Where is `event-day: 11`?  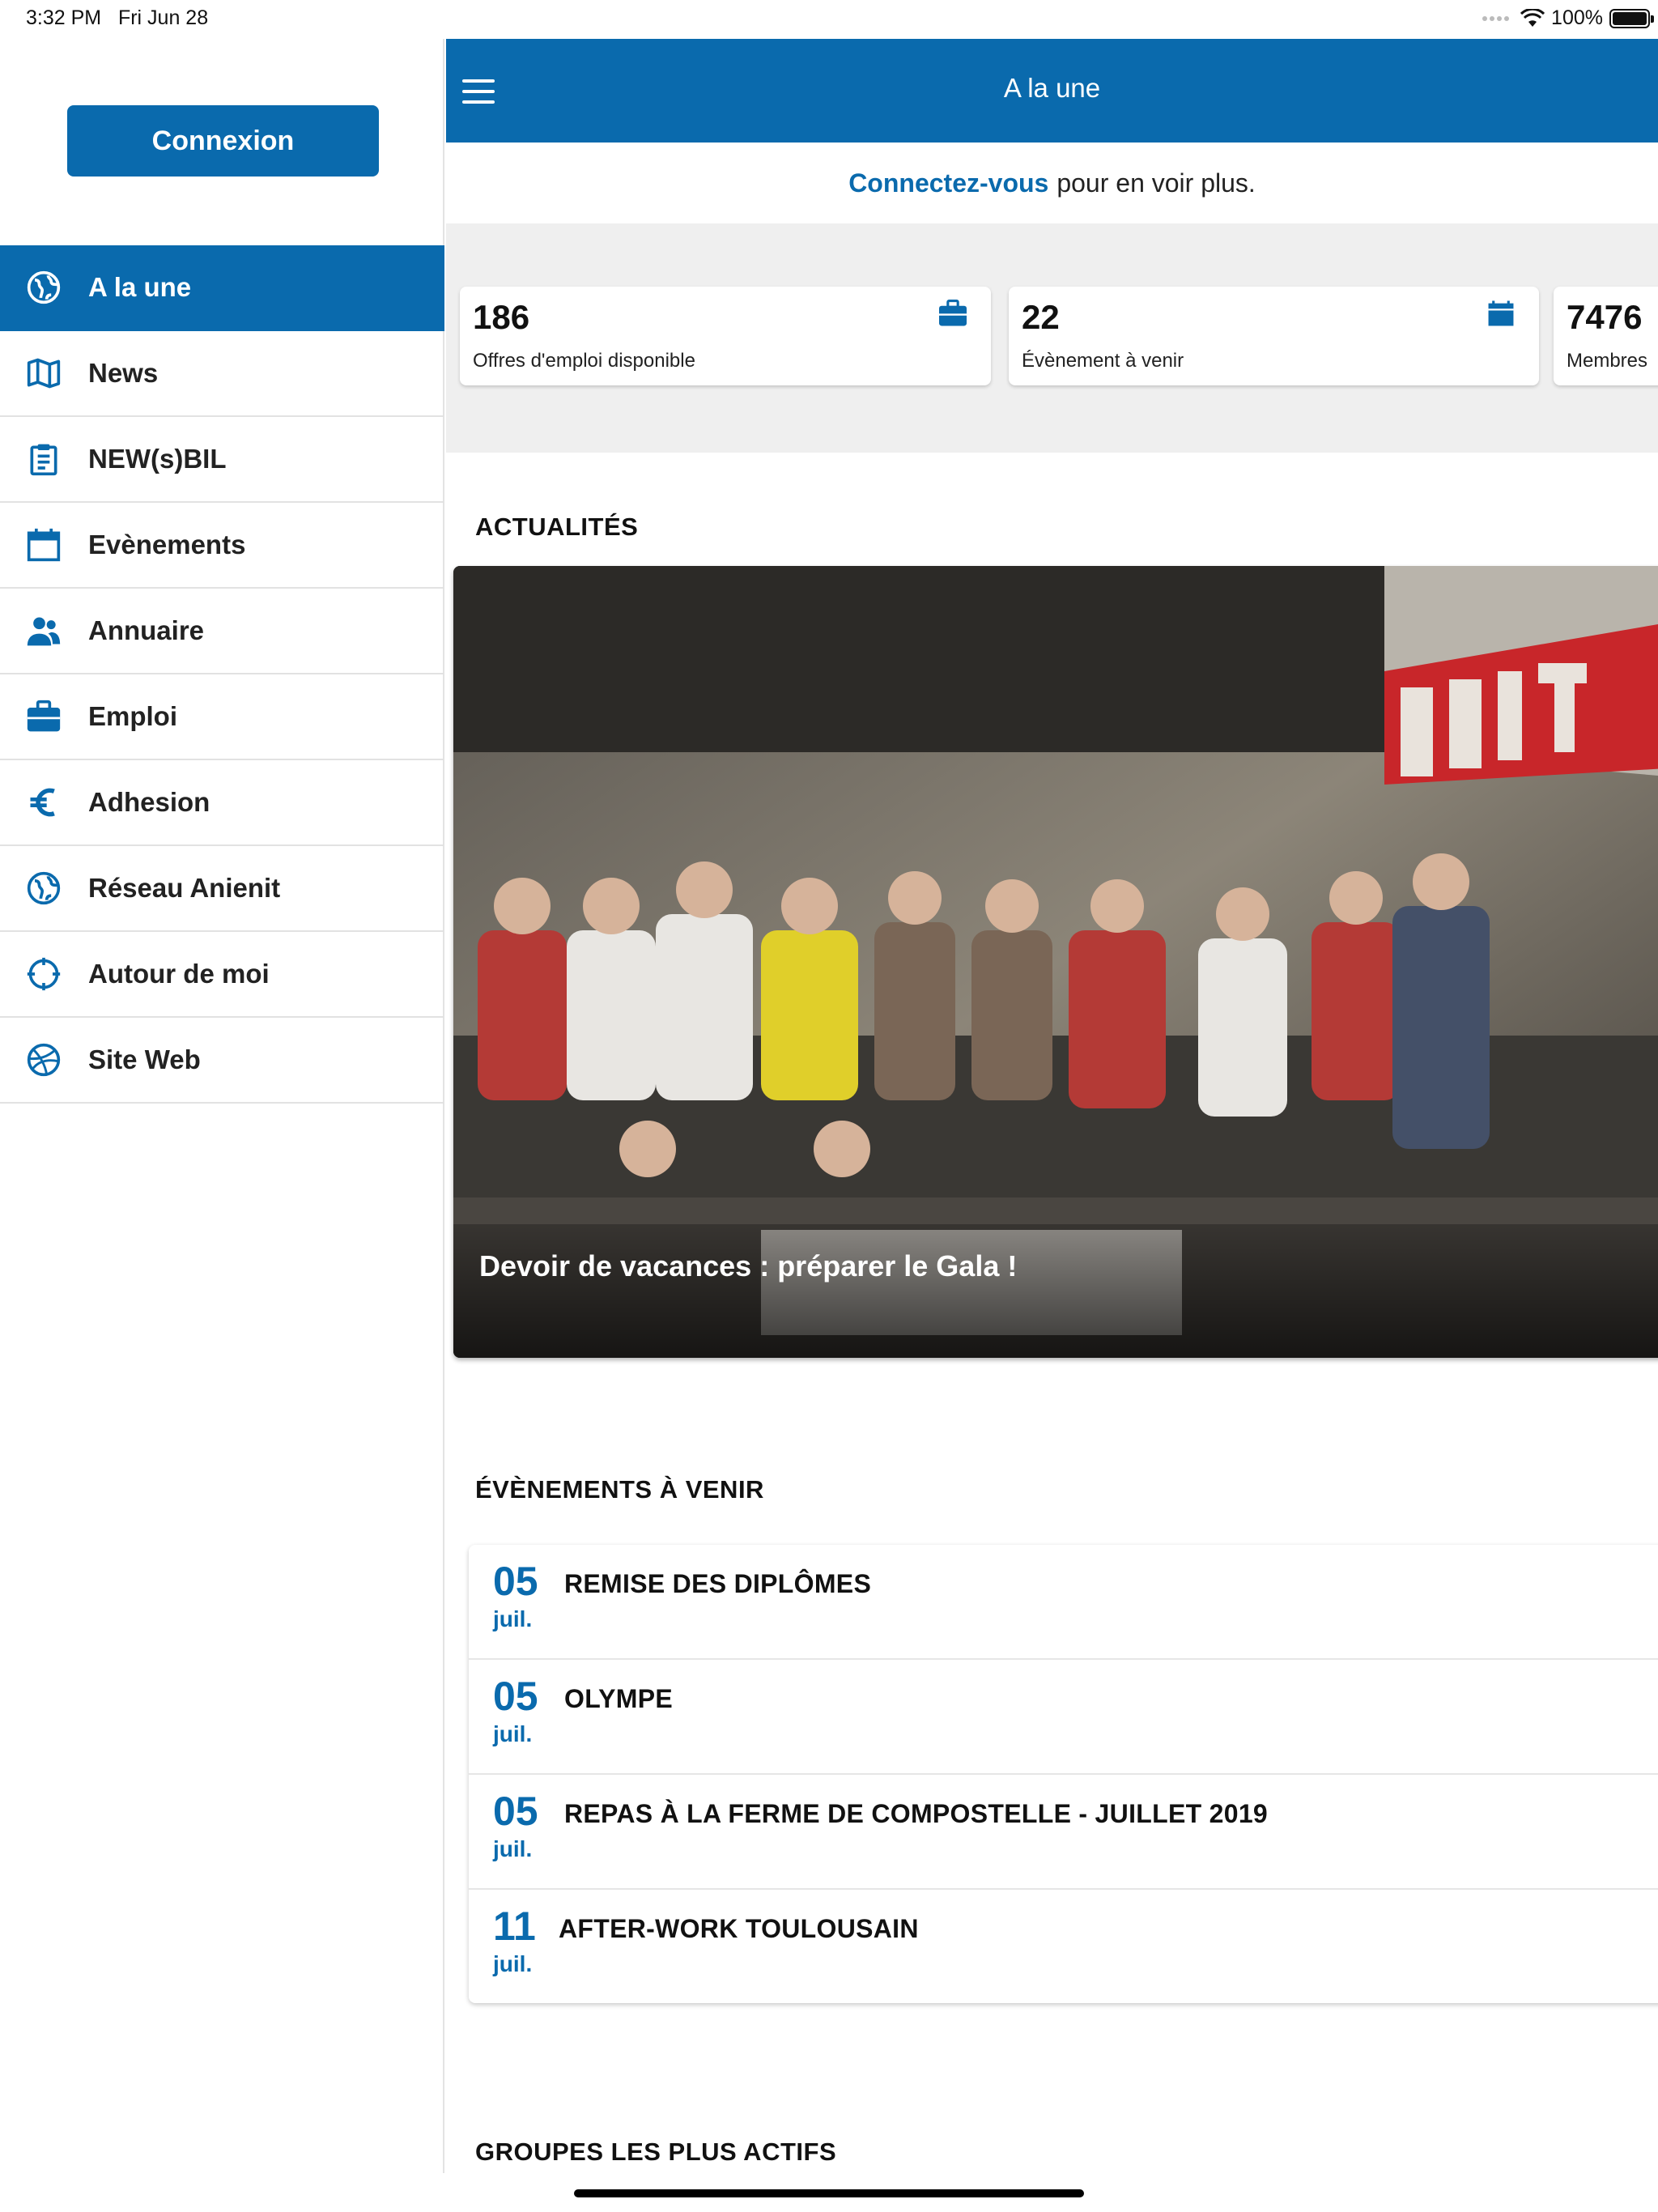 event-day: 11 is located at coordinates (514, 1927).